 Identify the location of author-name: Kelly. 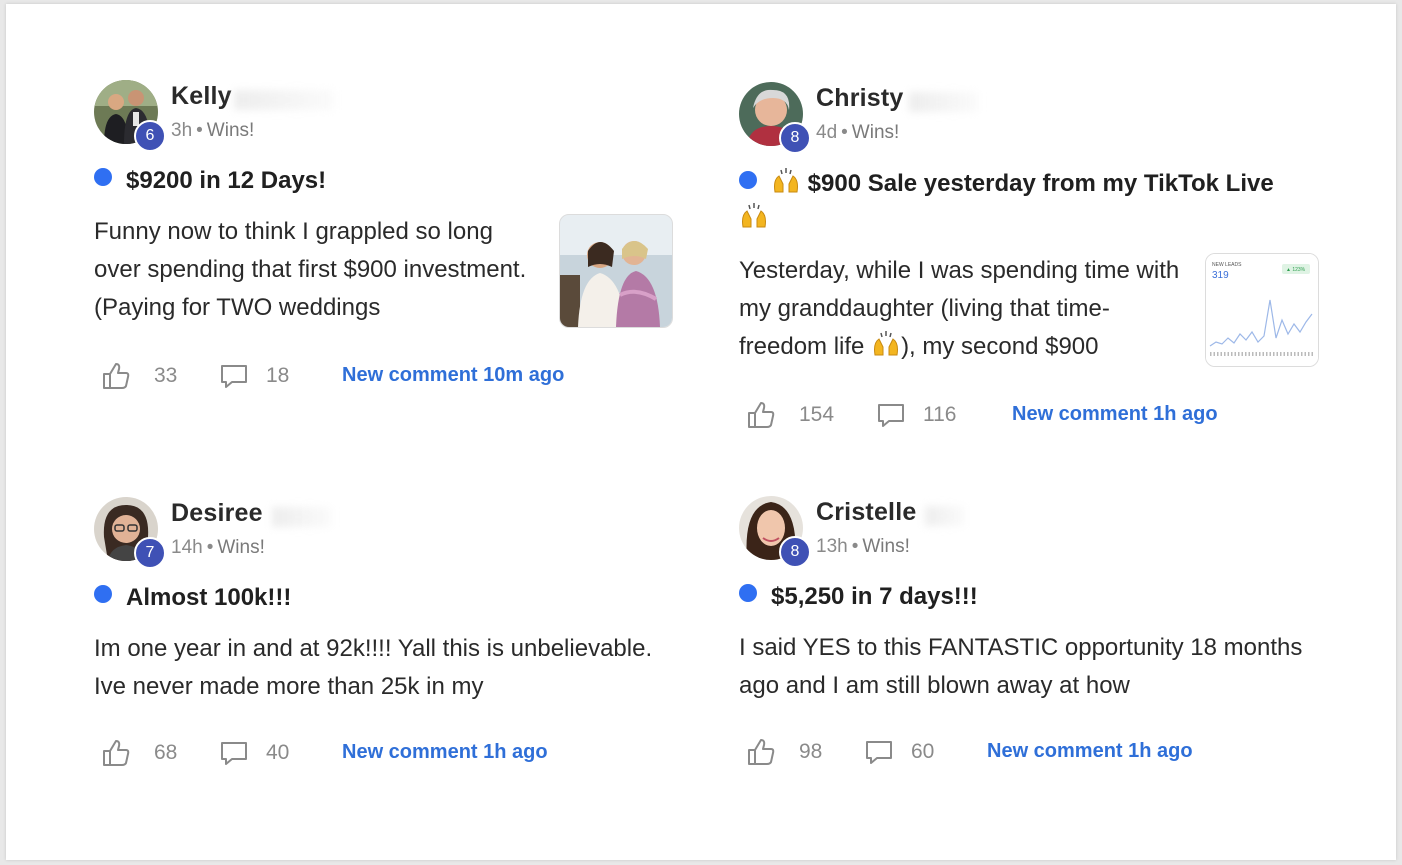
(201, 96).